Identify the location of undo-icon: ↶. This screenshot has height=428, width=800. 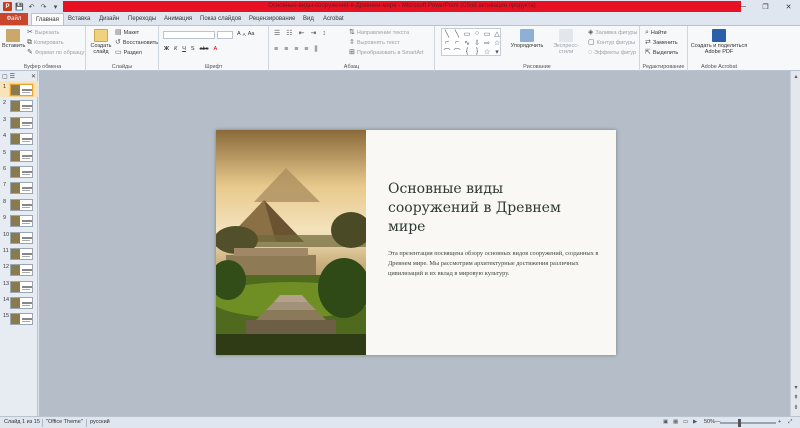
(31, 6).